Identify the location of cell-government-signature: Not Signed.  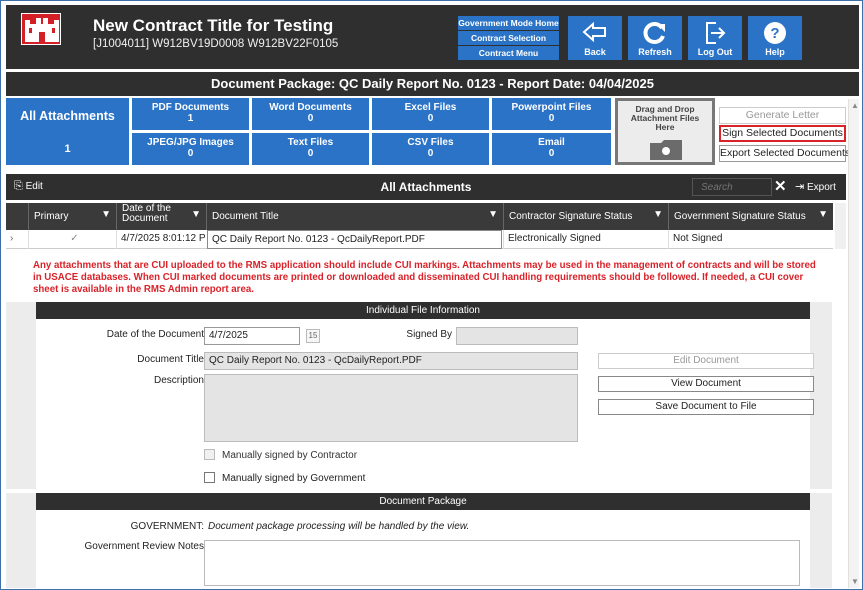
(750, 239).